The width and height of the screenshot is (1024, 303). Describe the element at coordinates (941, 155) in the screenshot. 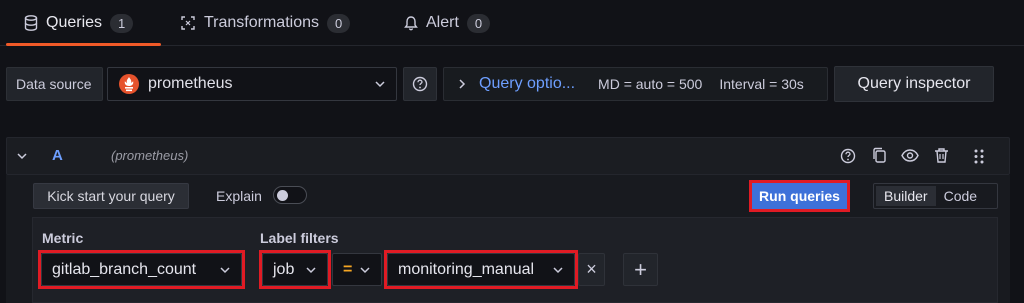

I see `trash-icon` at that location.